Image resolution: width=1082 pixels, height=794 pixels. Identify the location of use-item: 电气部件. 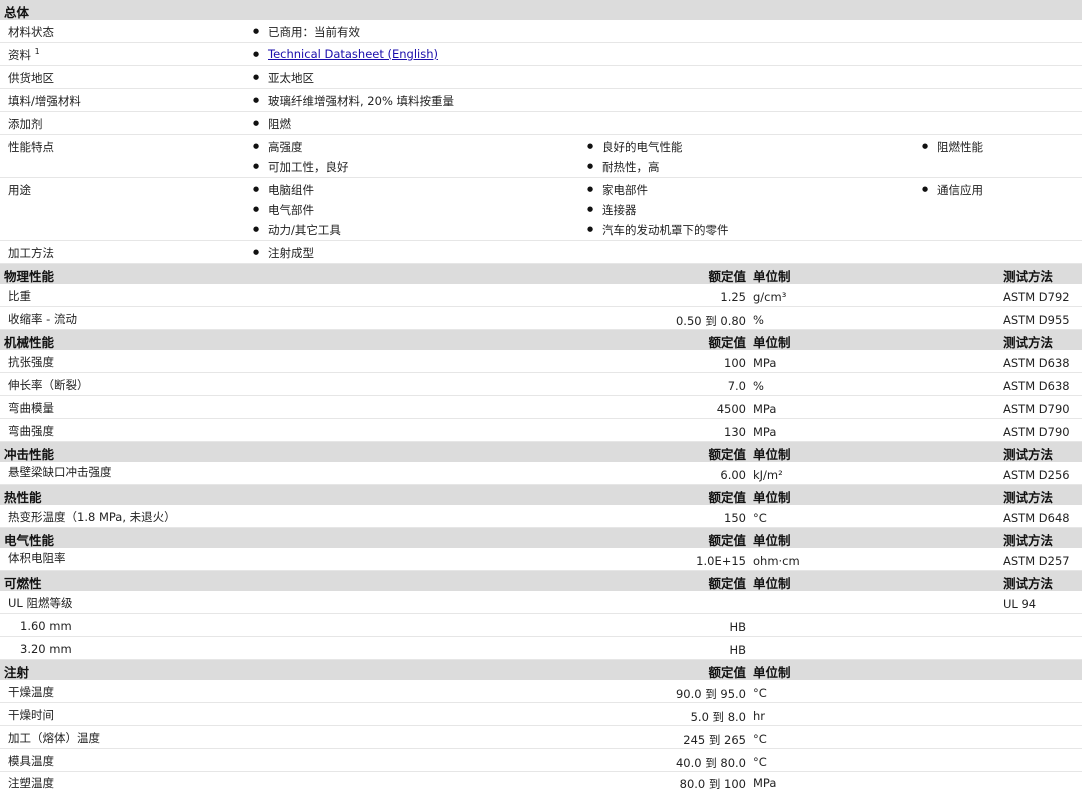
(283, 210).